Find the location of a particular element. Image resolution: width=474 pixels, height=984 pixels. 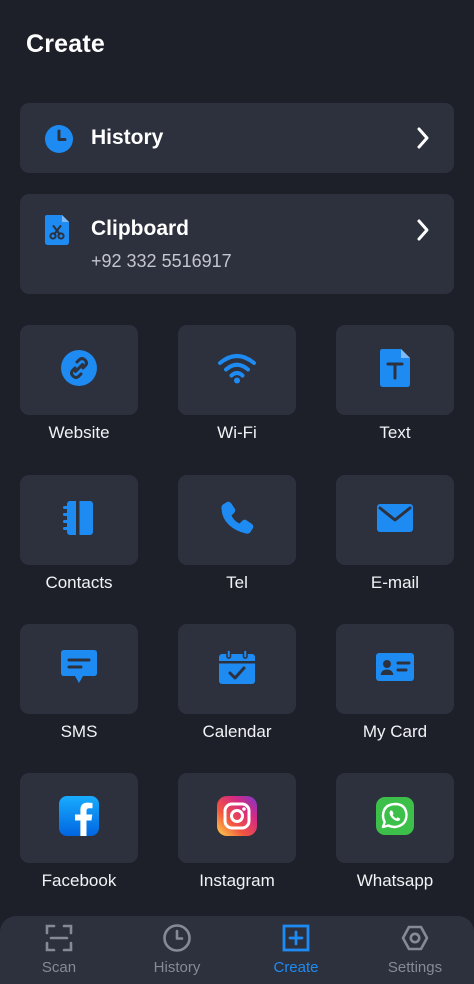

tile-label: Text is located at coordinates (395, 432).